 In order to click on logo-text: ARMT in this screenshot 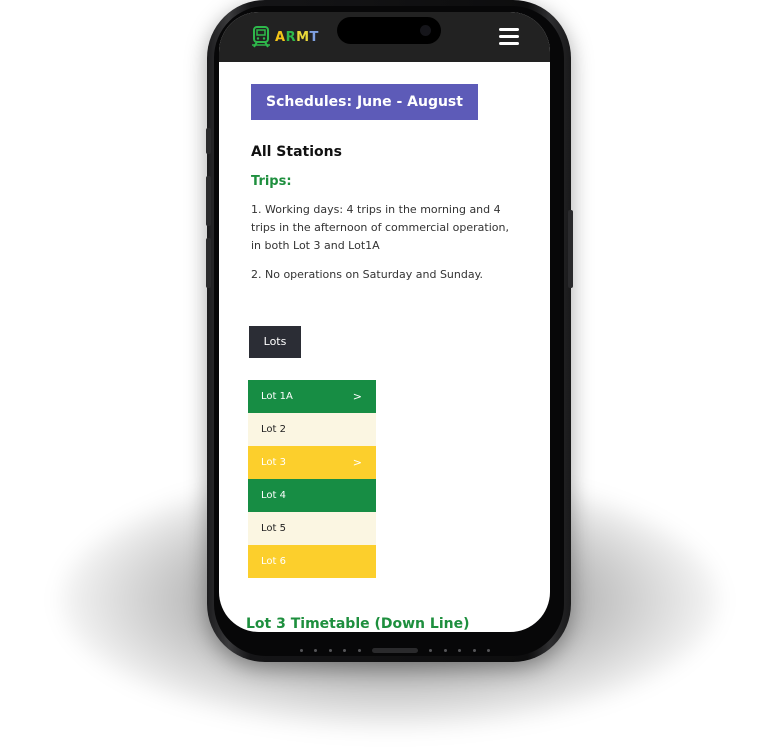, I will do `click(297, 37)`.